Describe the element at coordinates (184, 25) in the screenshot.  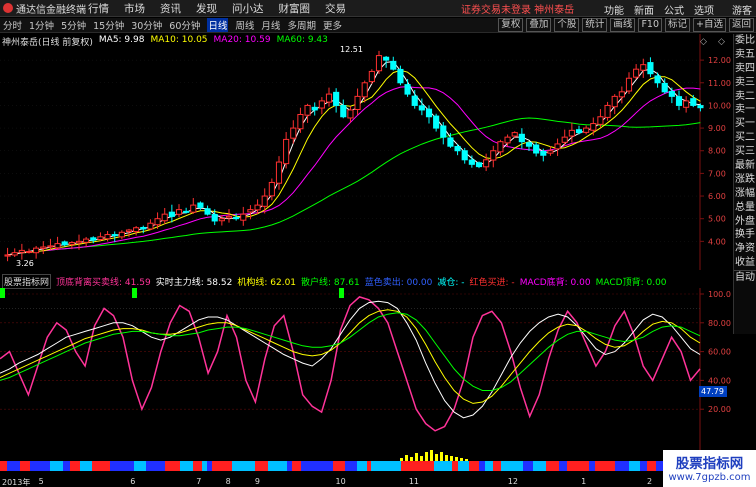
I see `tab-period-60min: 60分钟` at that location.